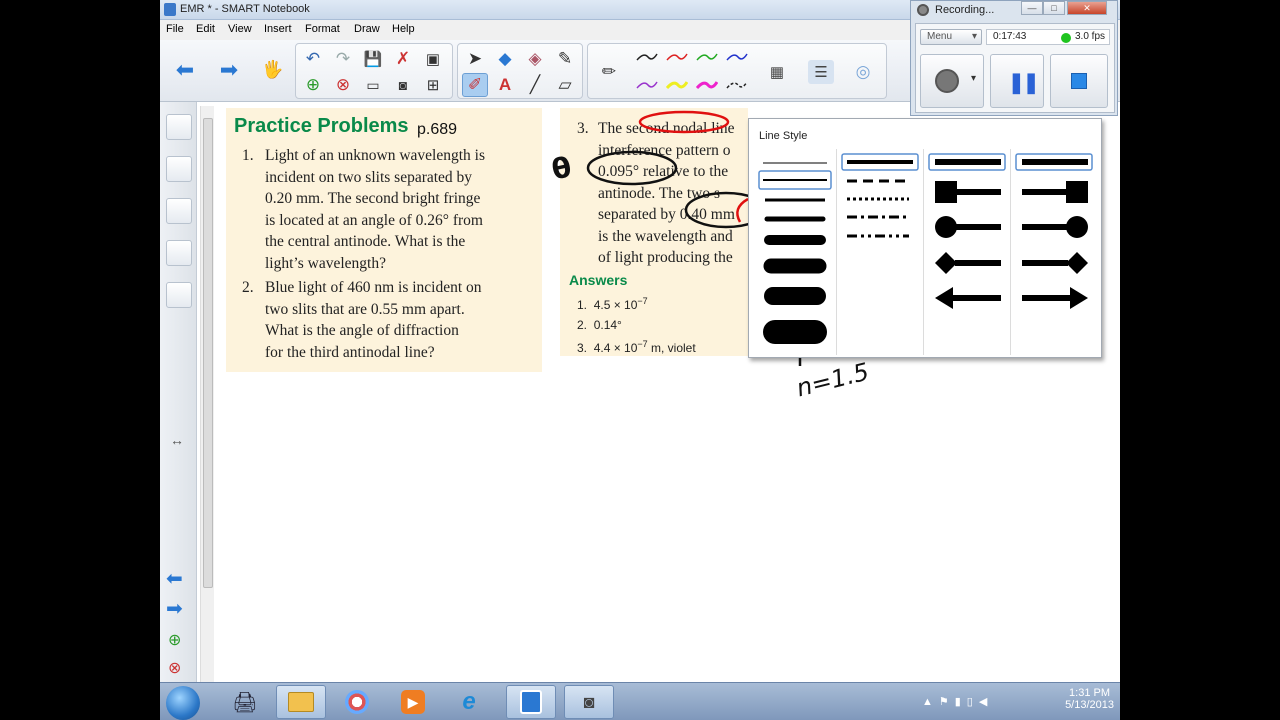 The width and height of the screenshot is (1280, 720). What do you see at coordinates (475, 85) in the screenshot?
I see `pens-icon: ✐` at bounding box center [475, 85].